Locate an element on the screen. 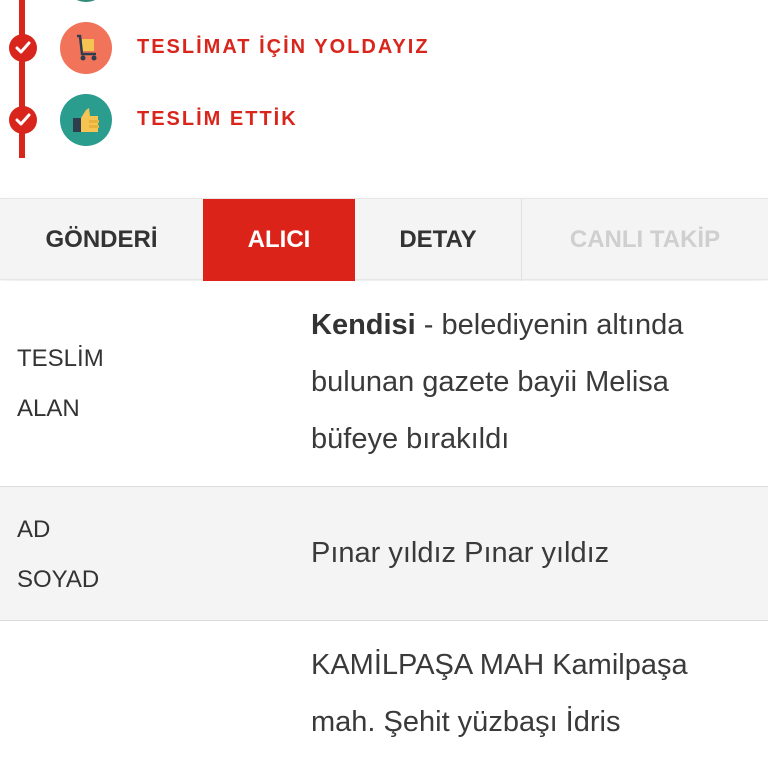  row-label: AD SOYAD is located at coordinates (92, 555).